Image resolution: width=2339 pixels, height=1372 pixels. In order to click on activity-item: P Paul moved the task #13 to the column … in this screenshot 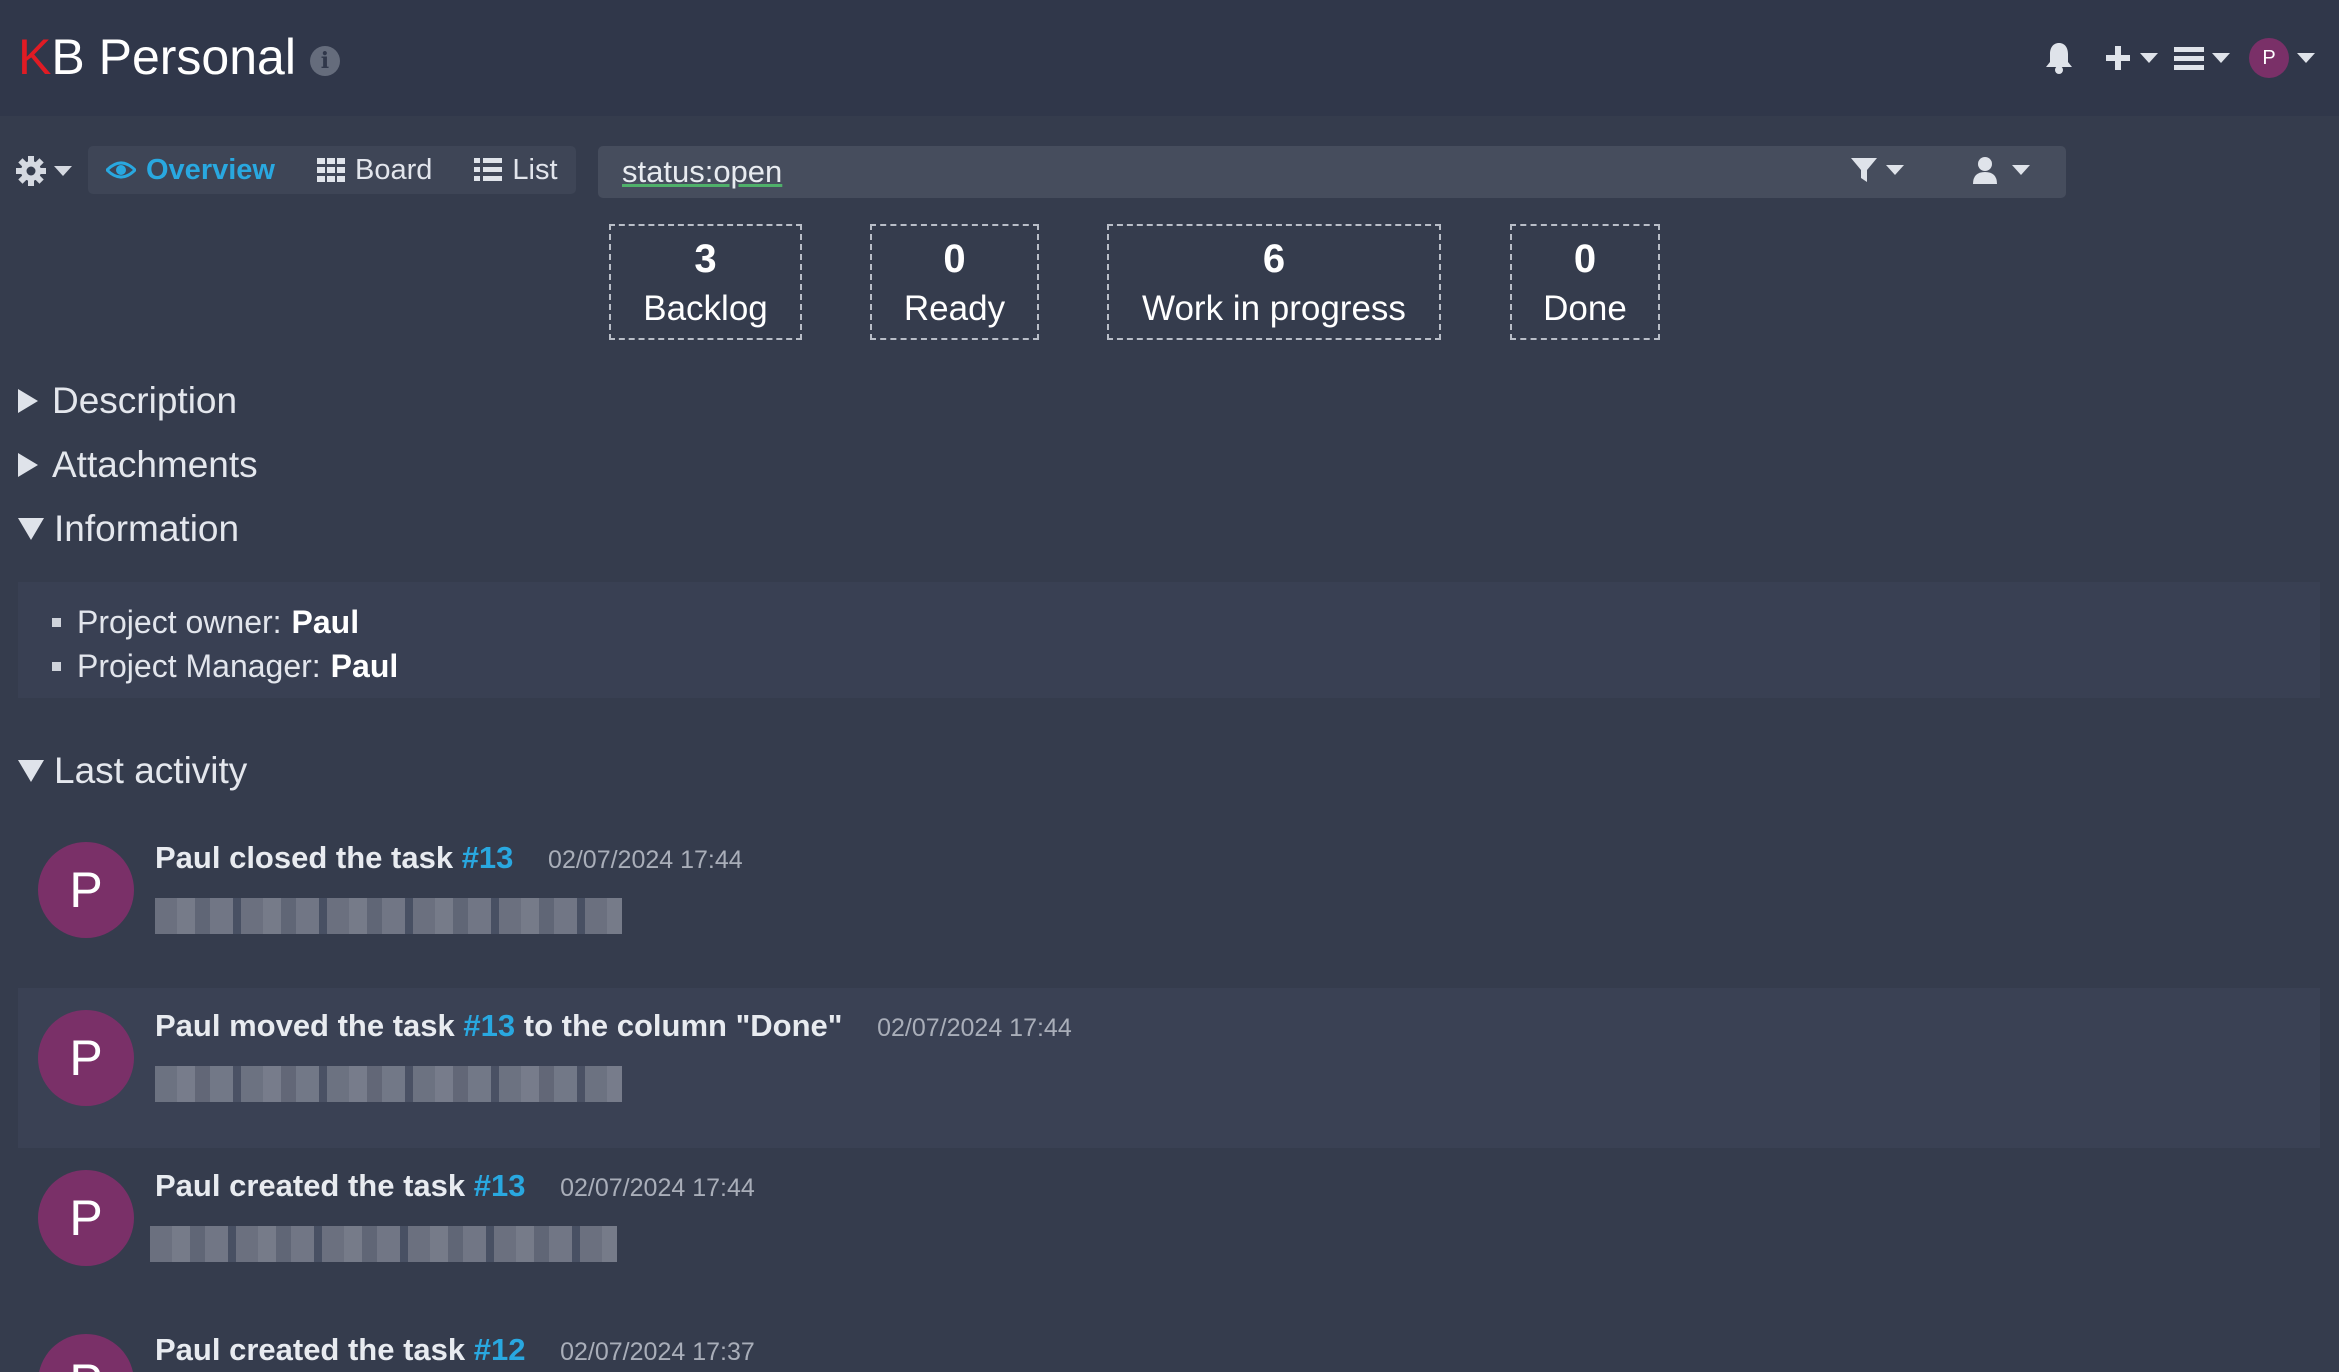, I will do `click(1169, 1068)`.